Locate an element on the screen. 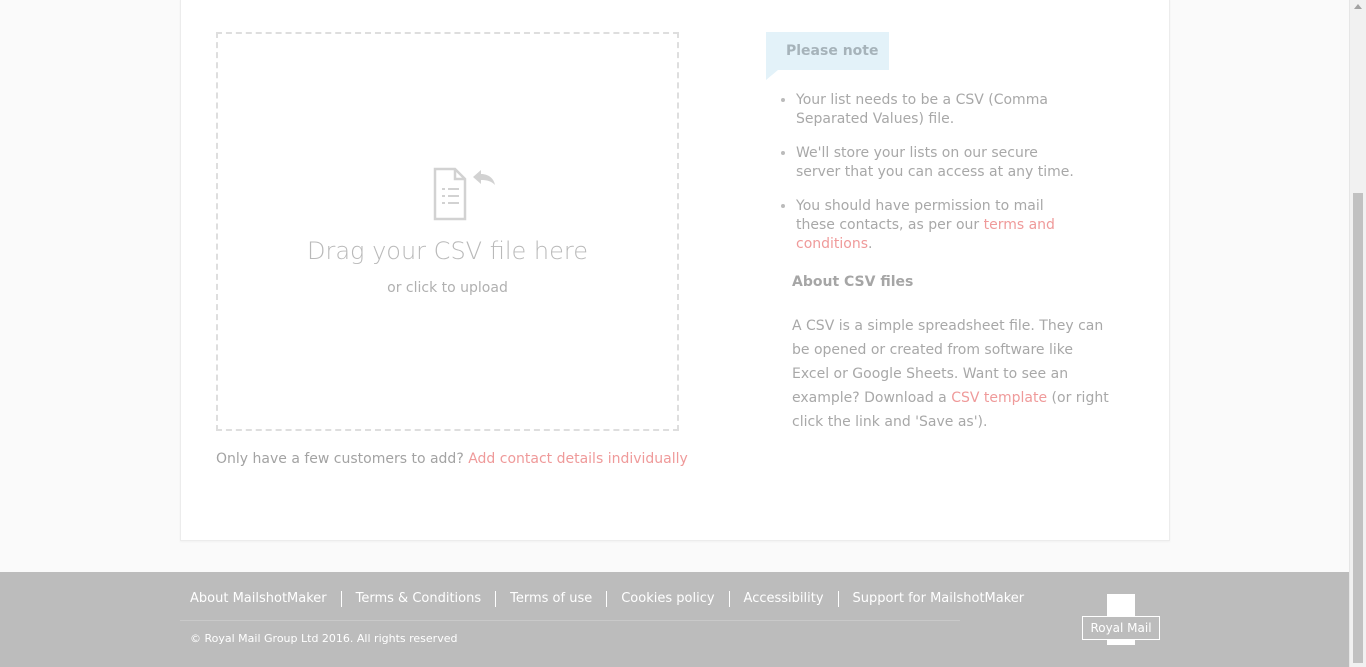 Image resolution: width=1366 pixels, height=667 pixels. footer-link-cookies: Cookies policy is located at coordinates (668, 599).